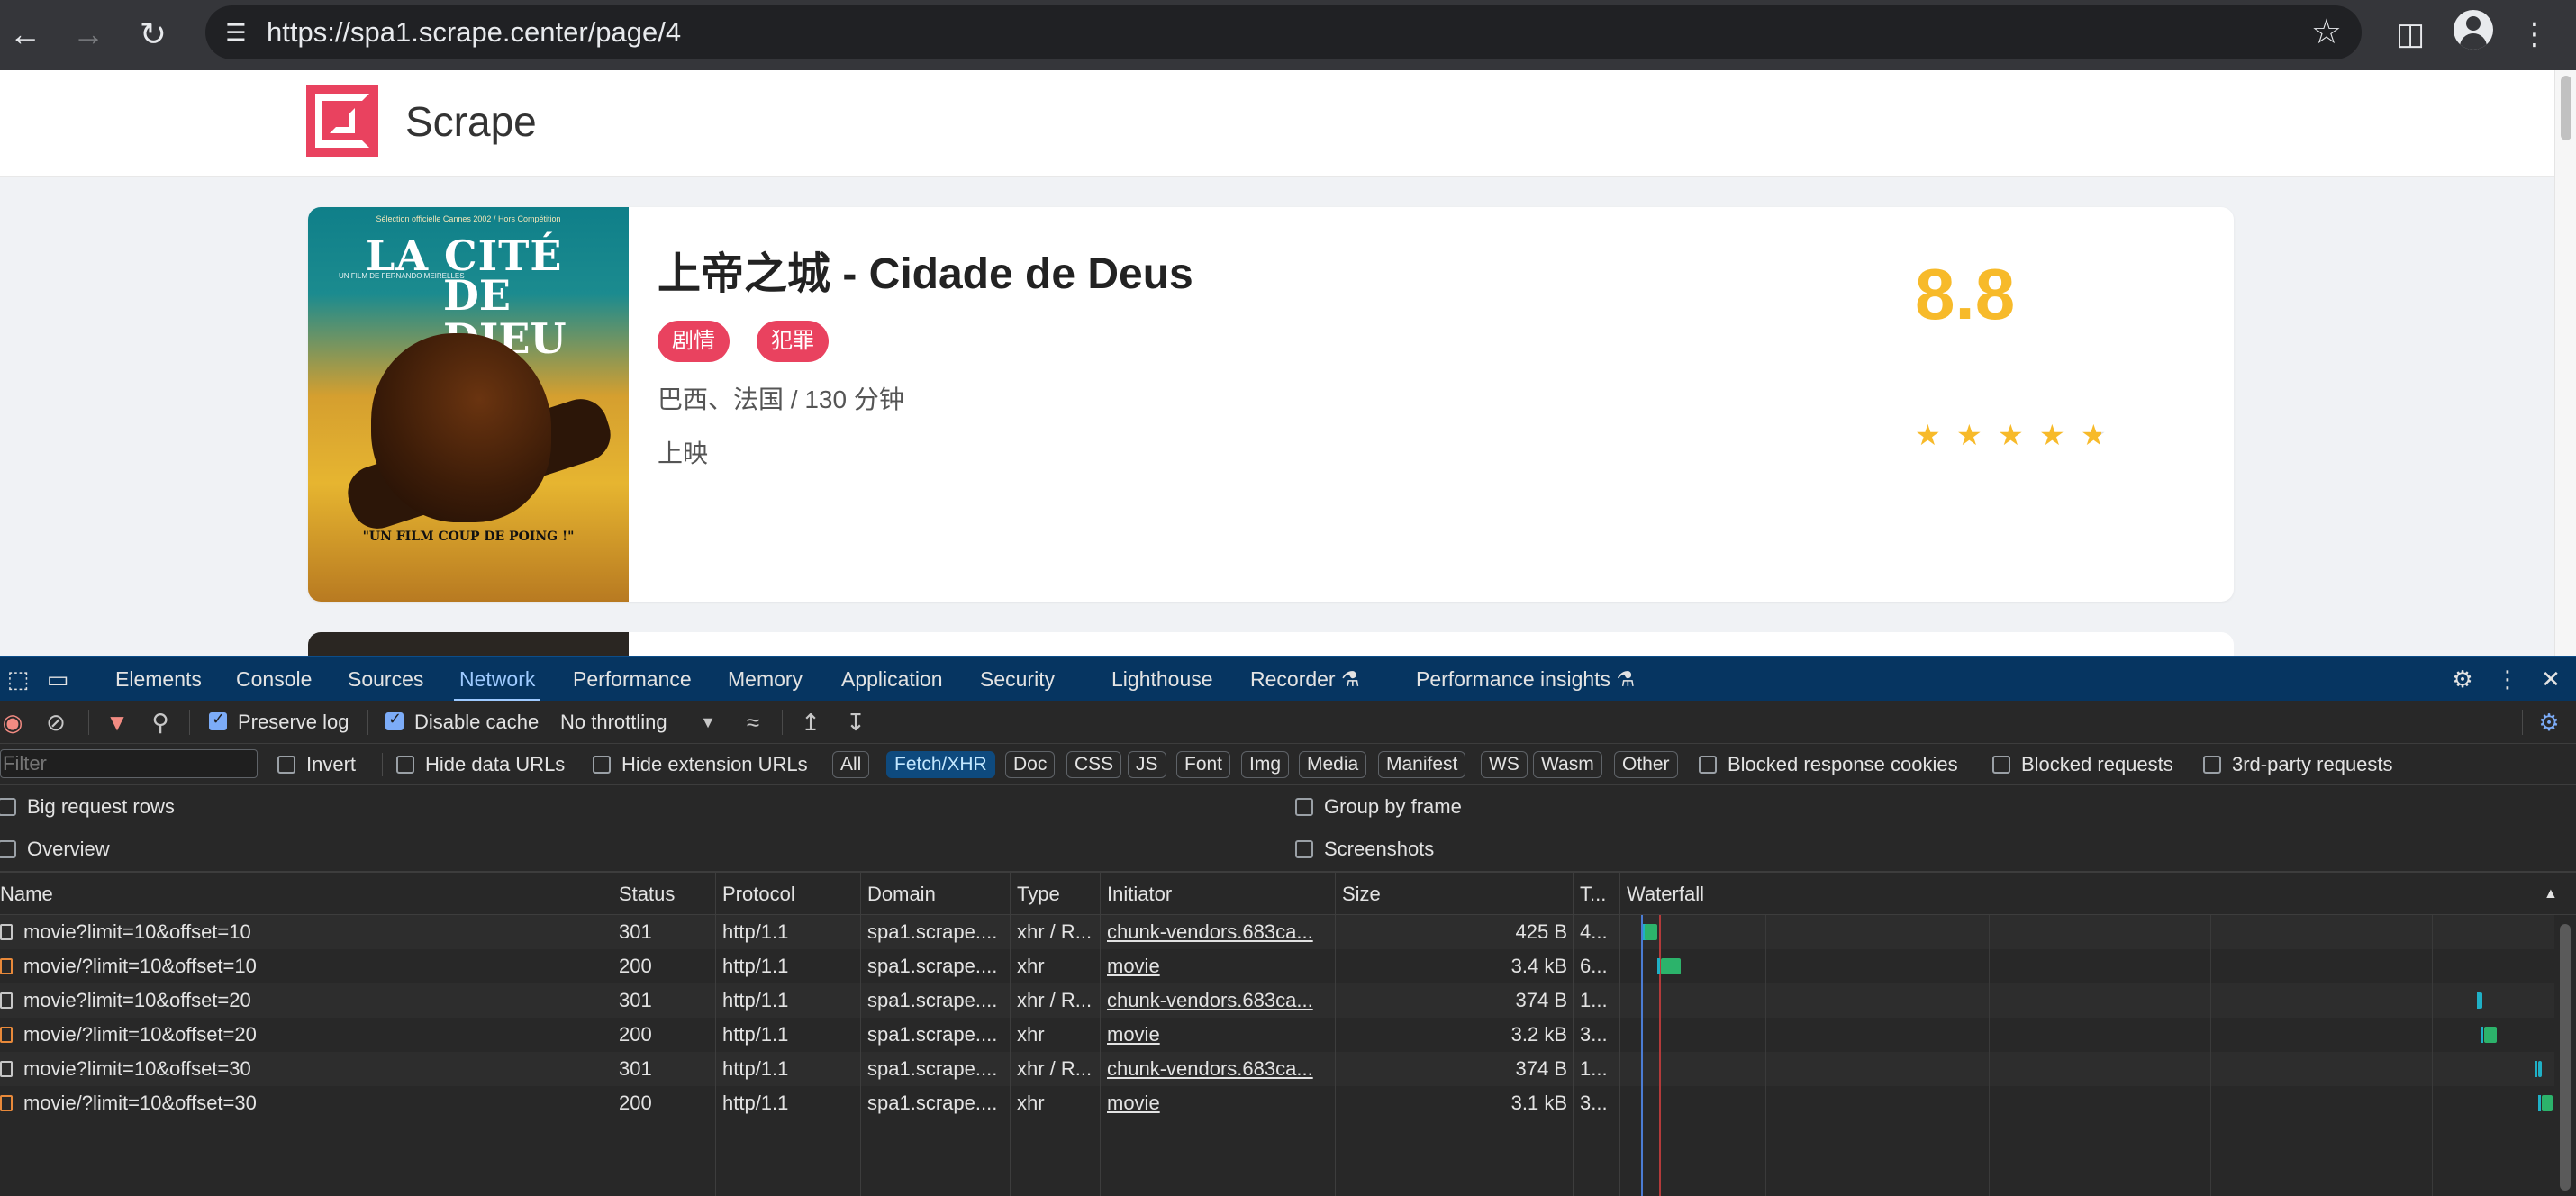 The height and width of the screenshot is (1196, 2576). I want to click on request-name: movie/?limit=10&offset=20, so click(311, 1035).